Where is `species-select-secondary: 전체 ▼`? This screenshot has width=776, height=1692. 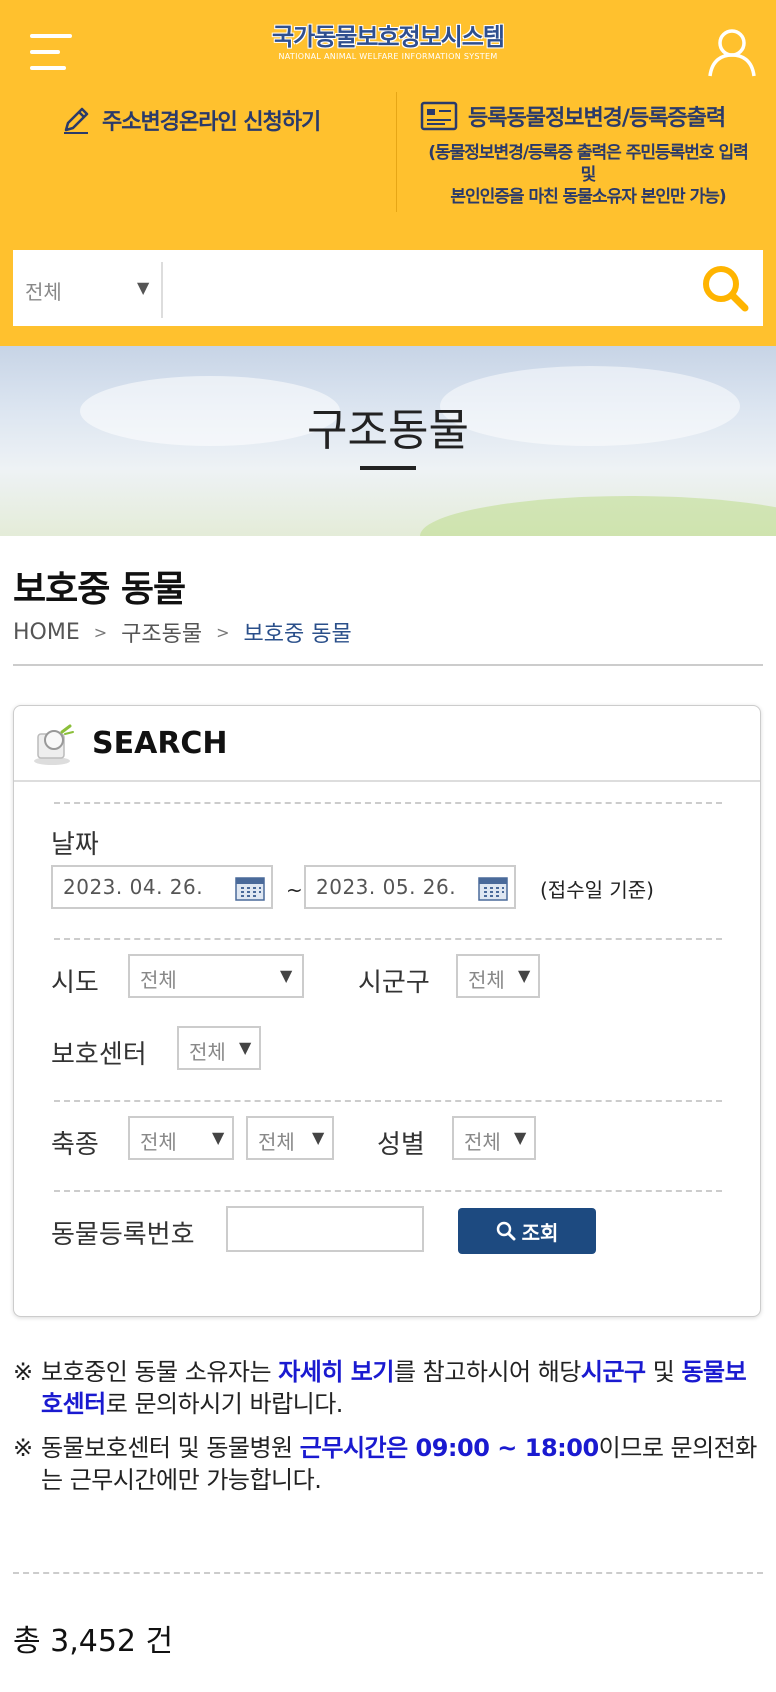
species-select-secondary: 전체 ▼ is located at coordinates (290, 1138).